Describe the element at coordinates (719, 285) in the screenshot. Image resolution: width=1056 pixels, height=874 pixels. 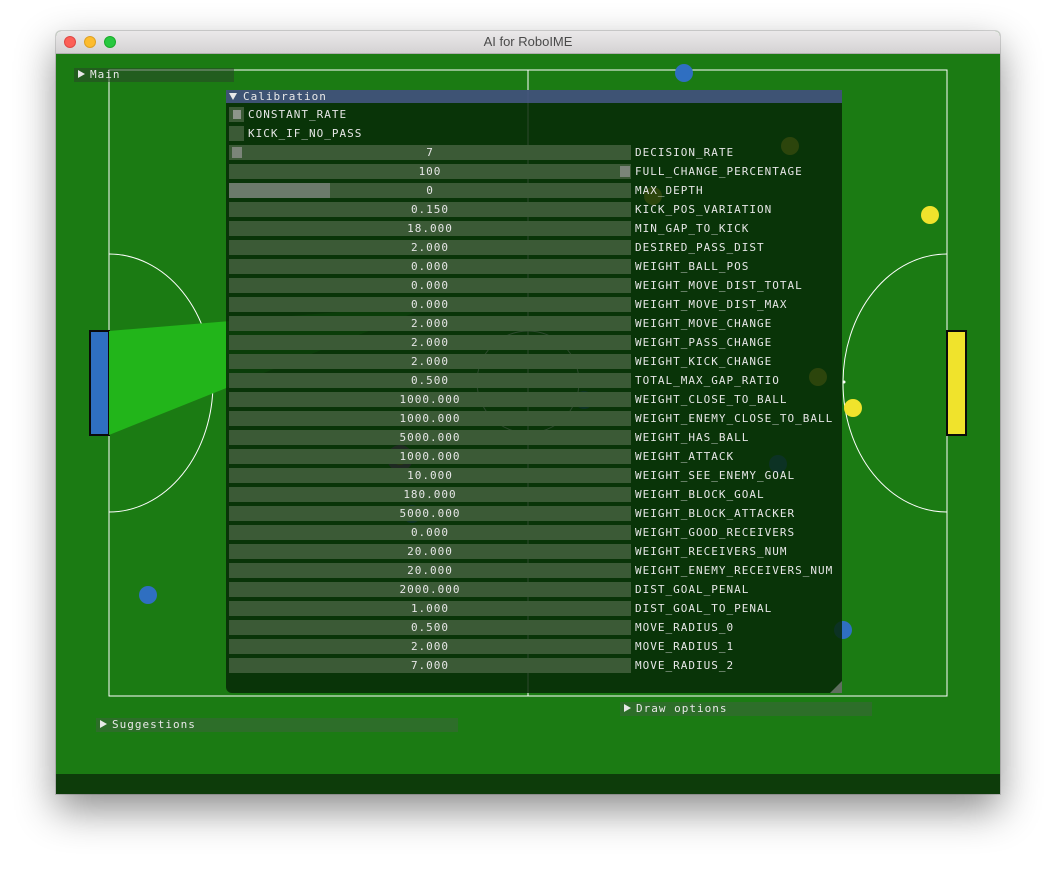
I see `slider-label: WEIGHT_MOVE_DIST_TOTAL` at that location.